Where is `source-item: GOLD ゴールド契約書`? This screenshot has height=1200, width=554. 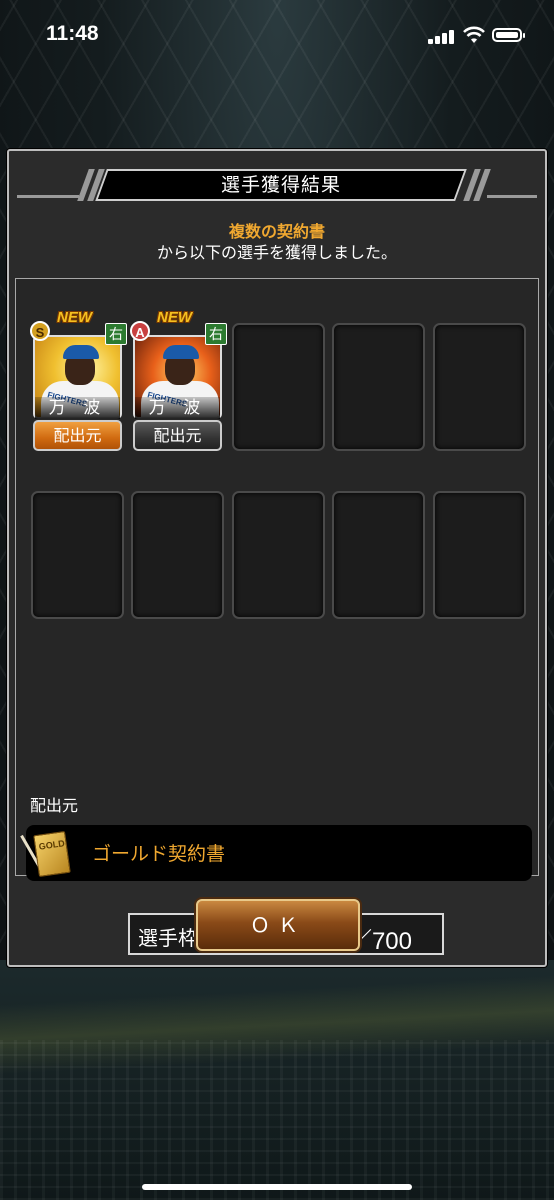
source-item: GOLD ゴールド契約書 is located at coordinates (276, 853).